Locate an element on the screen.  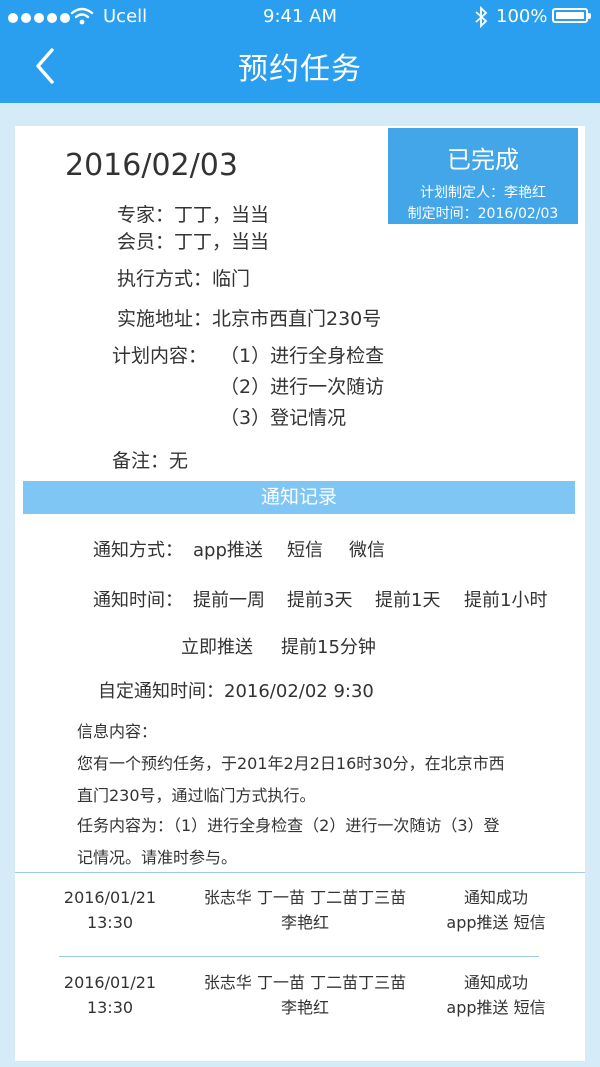
top-bar: Ucell 9:41 AM 100% 预约任务 is located at coordinates (300, 51).